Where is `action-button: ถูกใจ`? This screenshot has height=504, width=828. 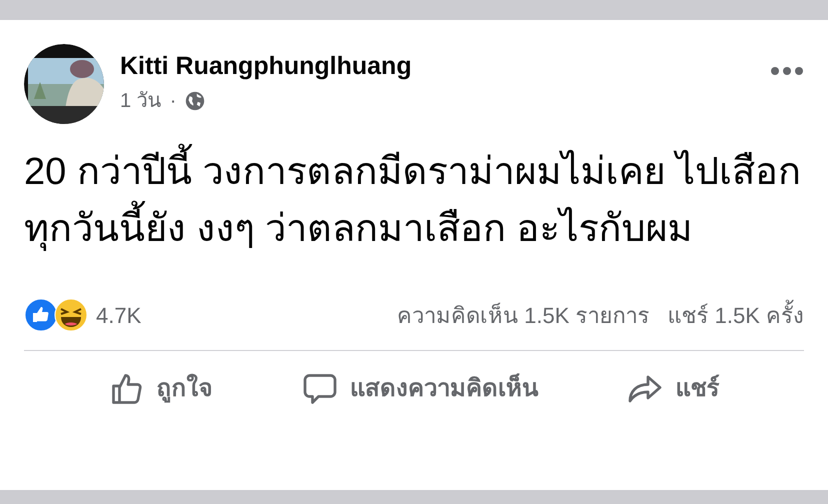
action-button: ถูกใจ is located at coordinates (160, 389).